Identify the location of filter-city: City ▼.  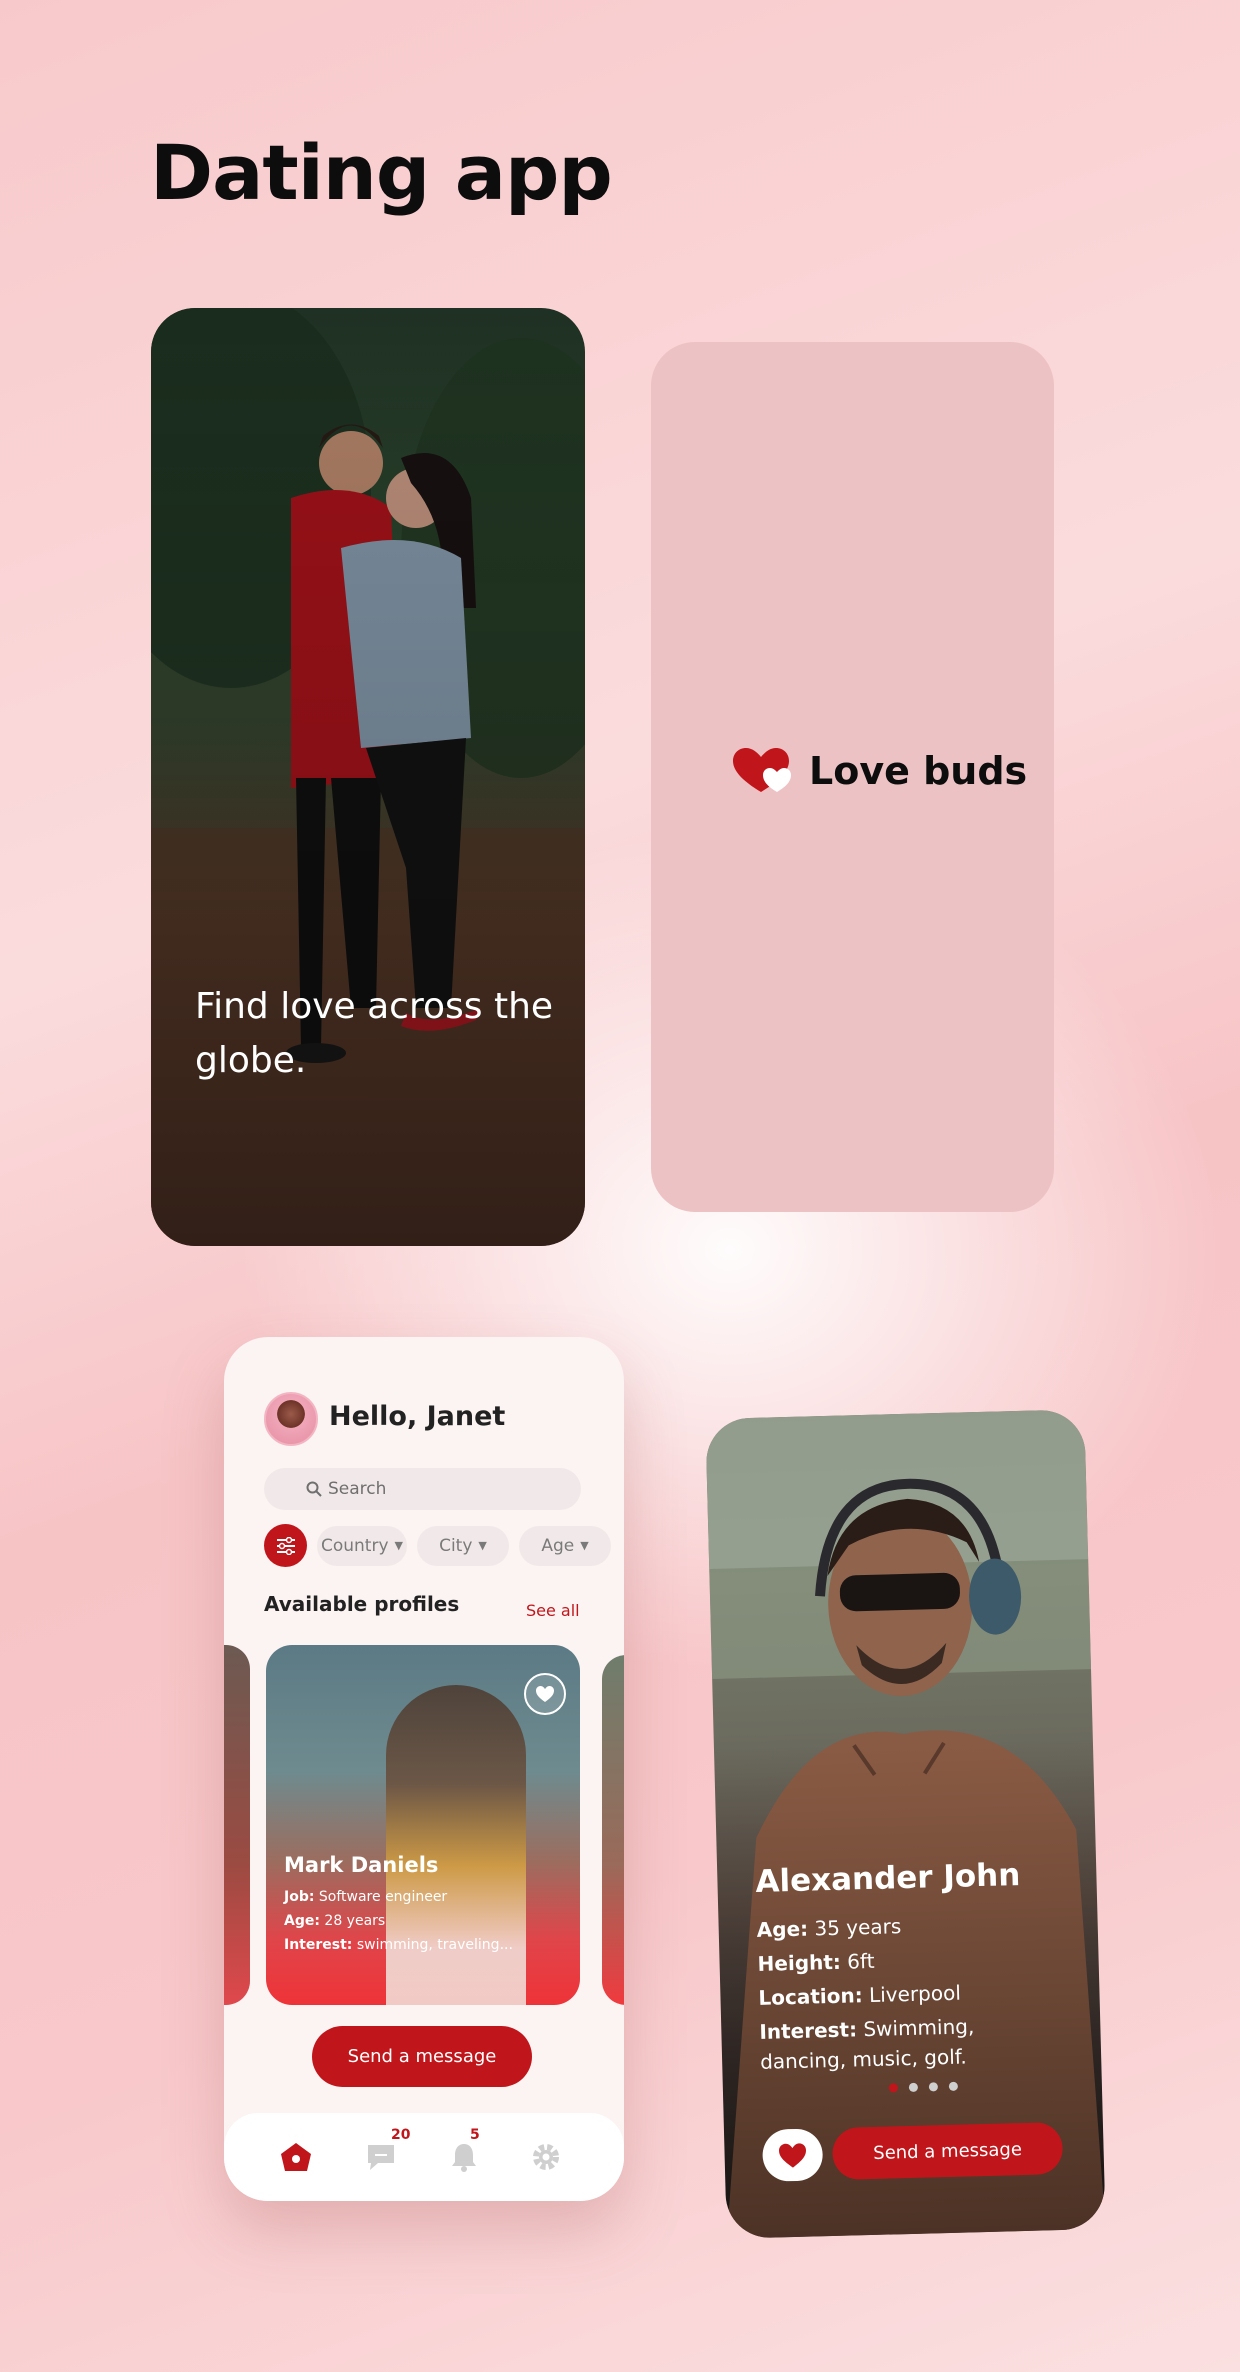
(463, 1545).